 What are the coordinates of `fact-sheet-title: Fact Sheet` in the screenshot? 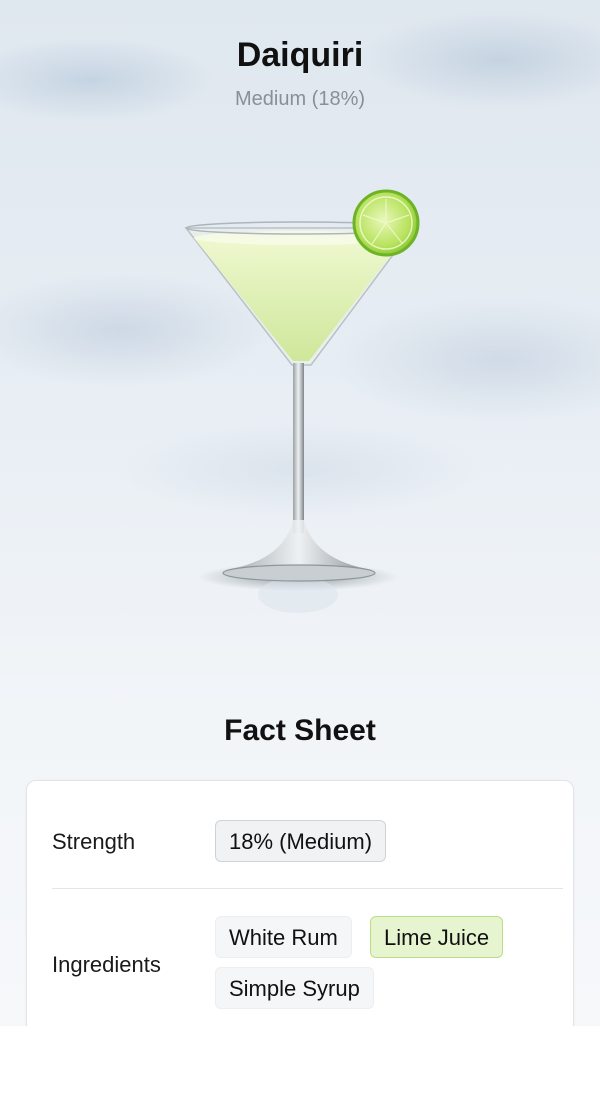 It's located at (300, 730).